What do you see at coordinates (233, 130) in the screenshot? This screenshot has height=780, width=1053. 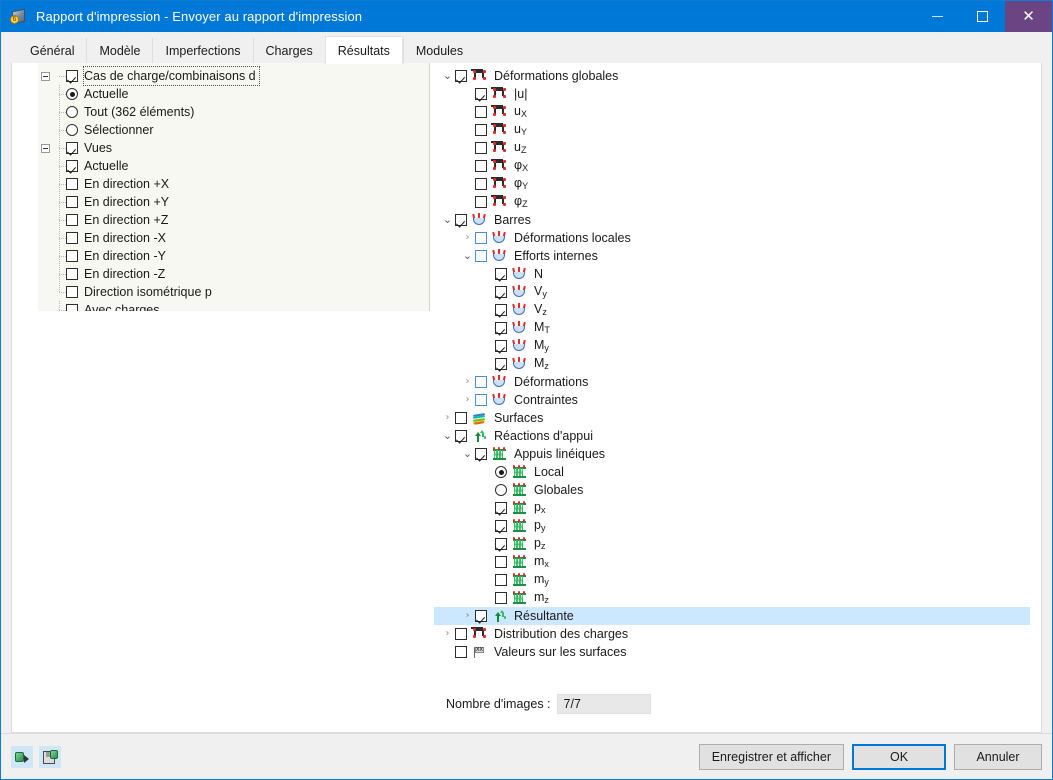 I see `tree-item-selectionner-radio: Sélectionner` at bounding box center [233, 130].